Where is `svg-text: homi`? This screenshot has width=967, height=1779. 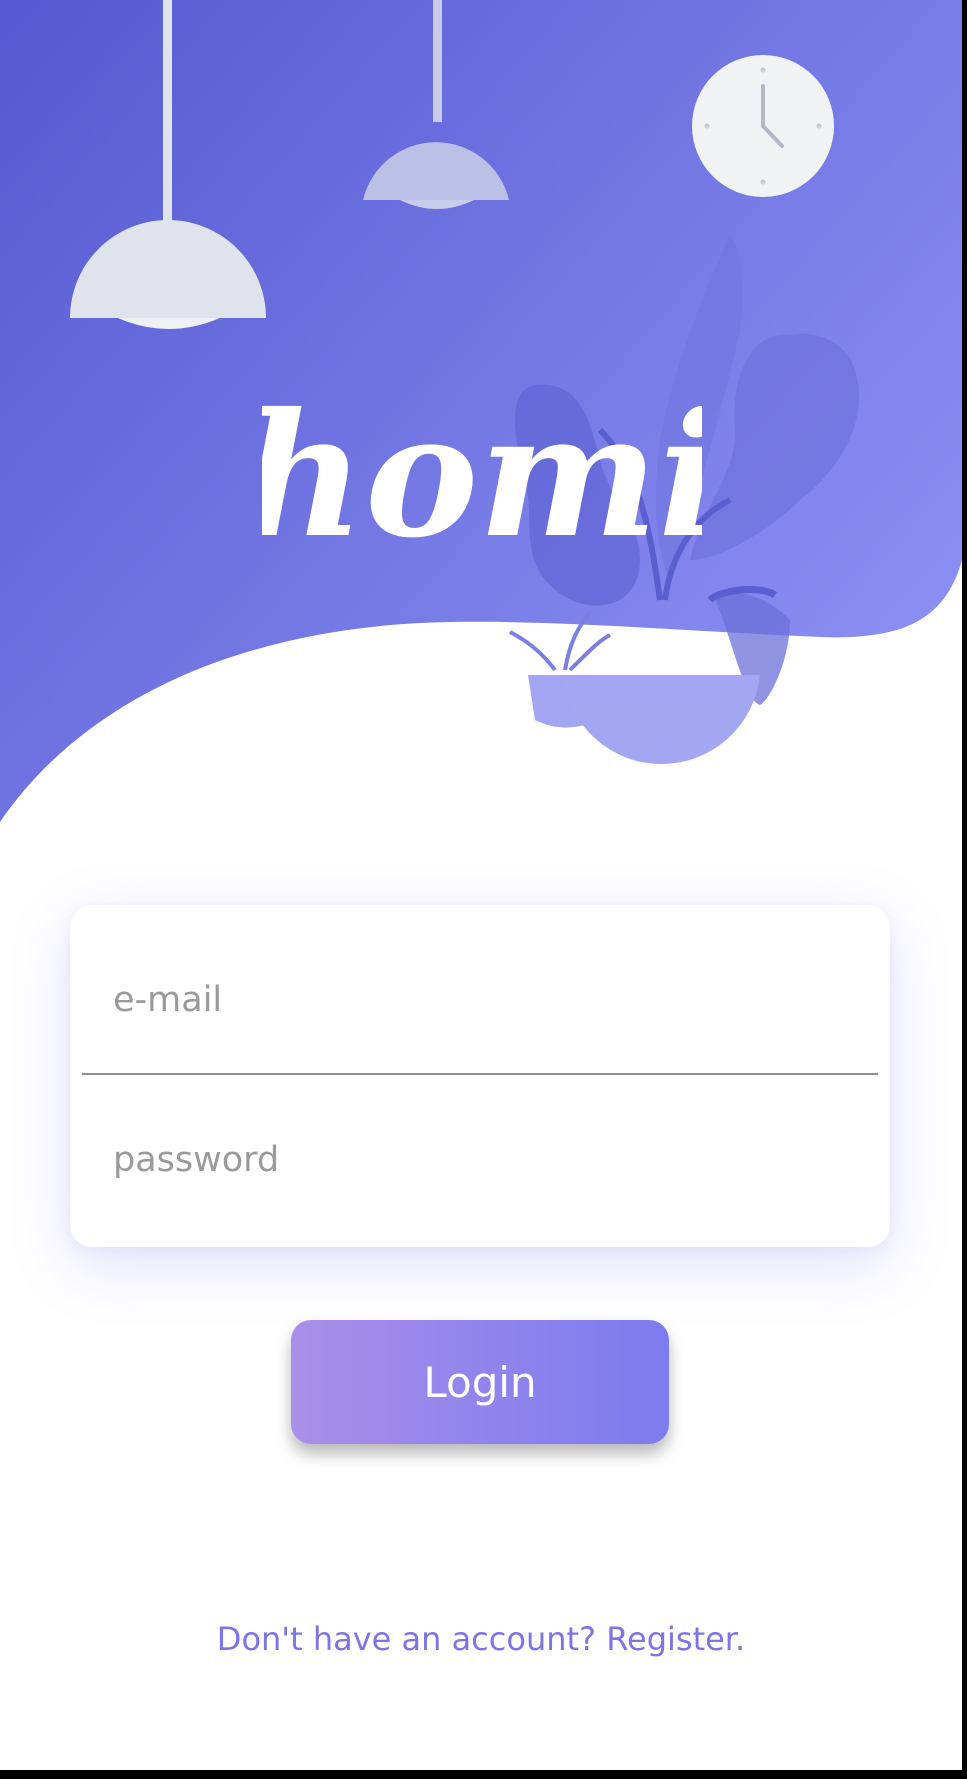
svg-text: homi is located at coordinates (482, 480).